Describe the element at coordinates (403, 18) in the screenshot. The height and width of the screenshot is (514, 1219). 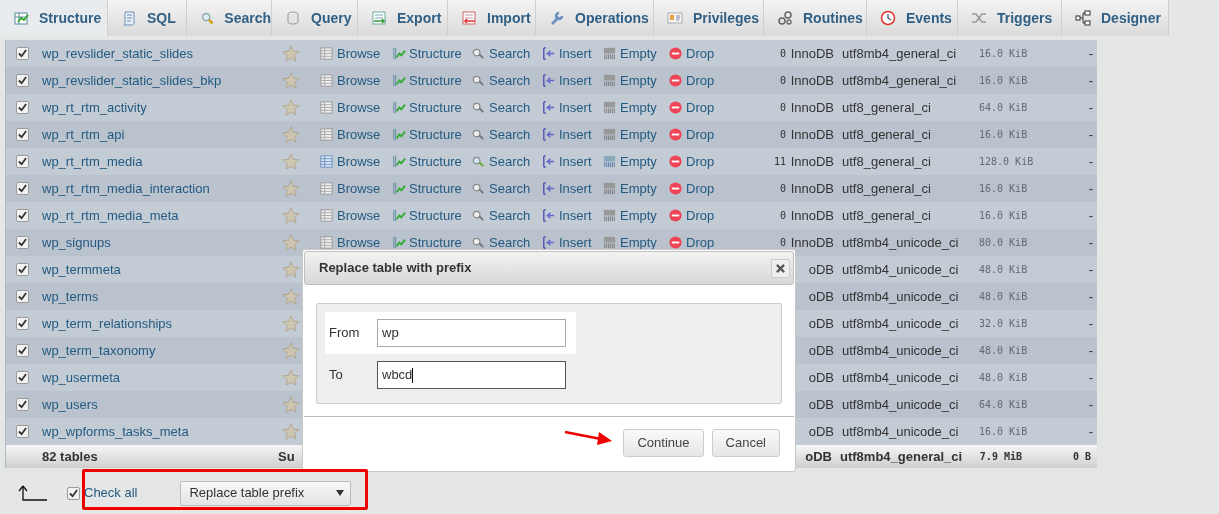
I see `tab: Export` at that location.